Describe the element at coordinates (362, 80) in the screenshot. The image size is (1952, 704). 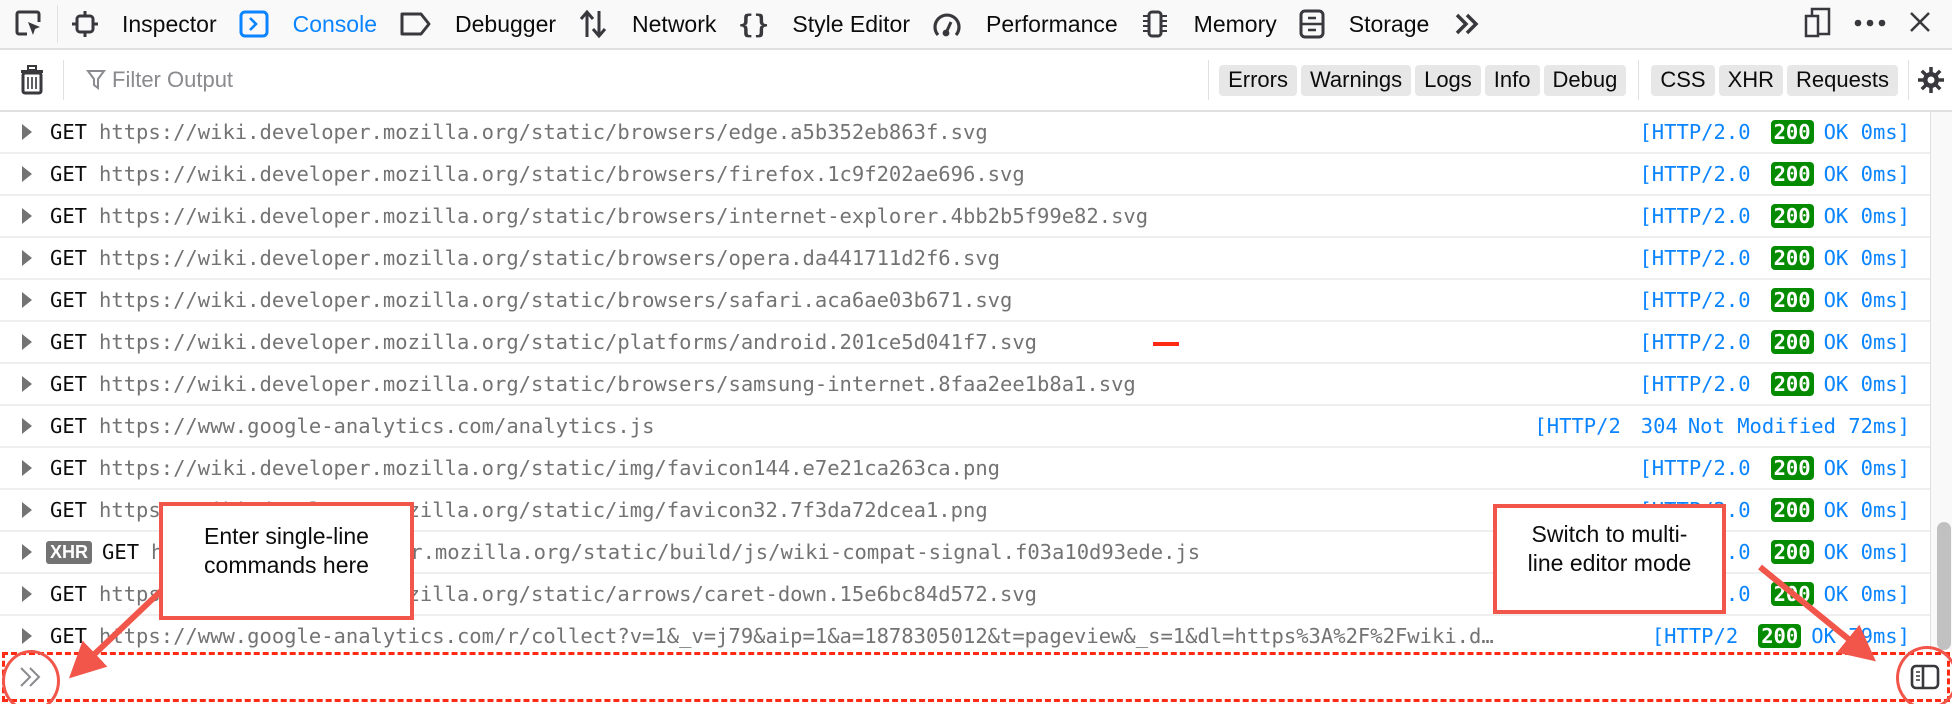
I see `filter-output-input` at that location.